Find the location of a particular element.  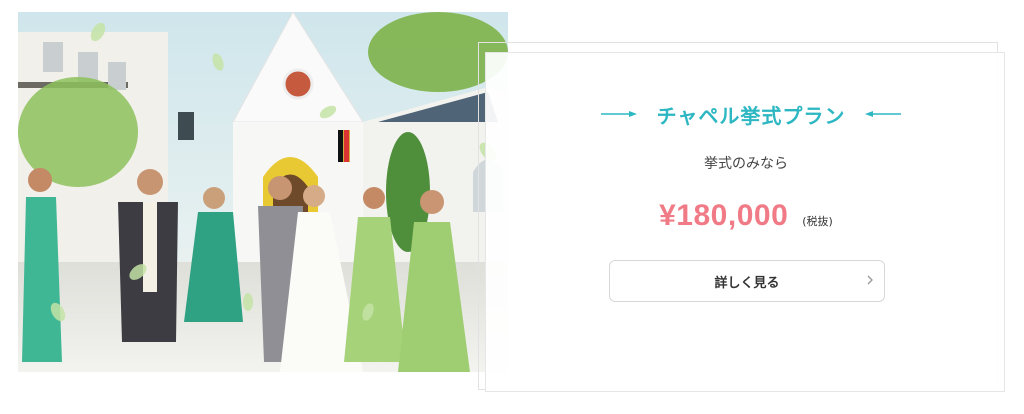

plan-price: ¥180,000 is located at coordinates (724, 215).